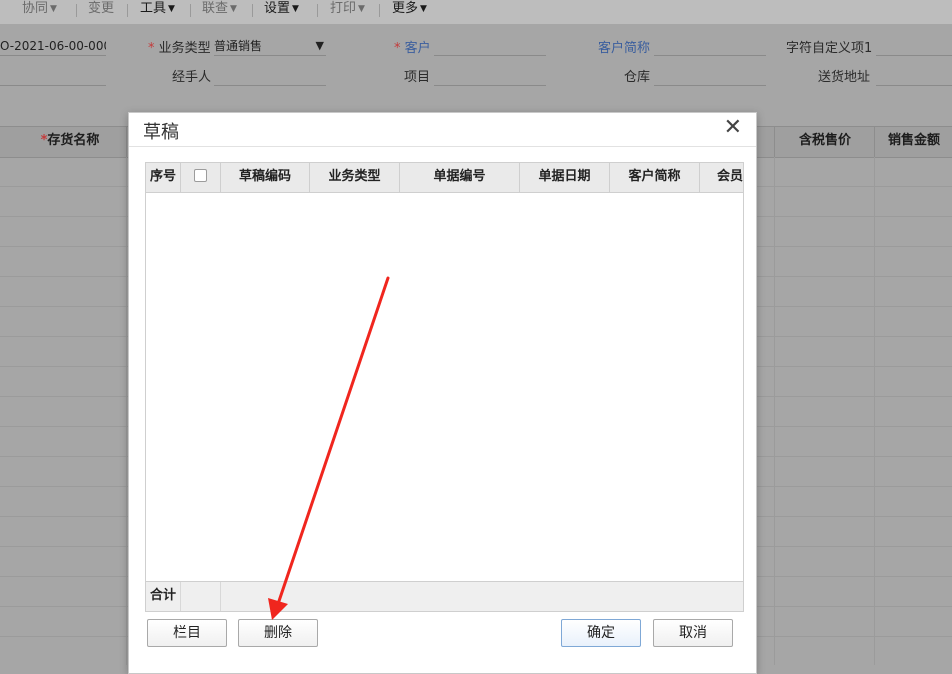 The height and width of the screenshot is (674, 952). What do you see at coordinates (153, 8) in the screenshot?
I see `toolbar-tools-label: 工具` at bounding box center [153, 8].